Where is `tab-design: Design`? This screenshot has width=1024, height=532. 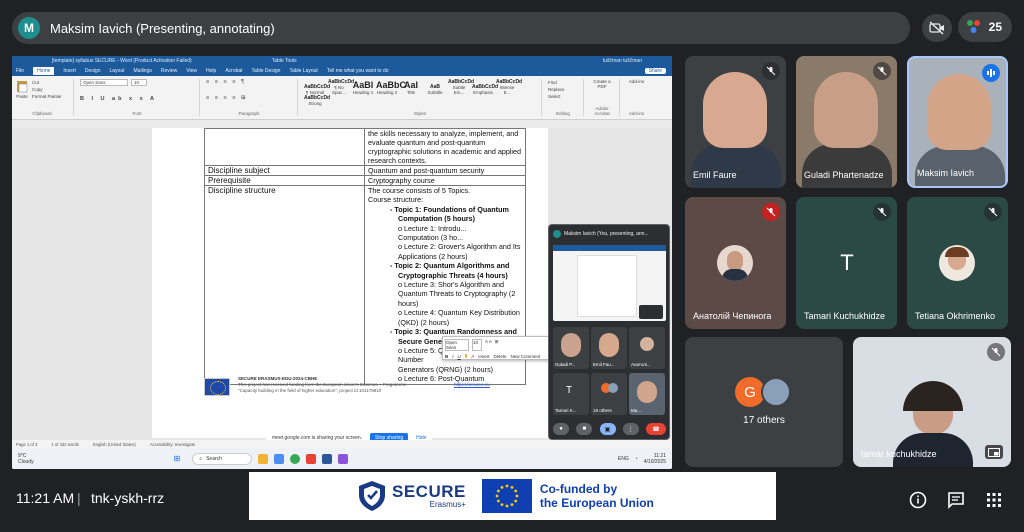 tab-design: Design is located at coordinates (93, 71).